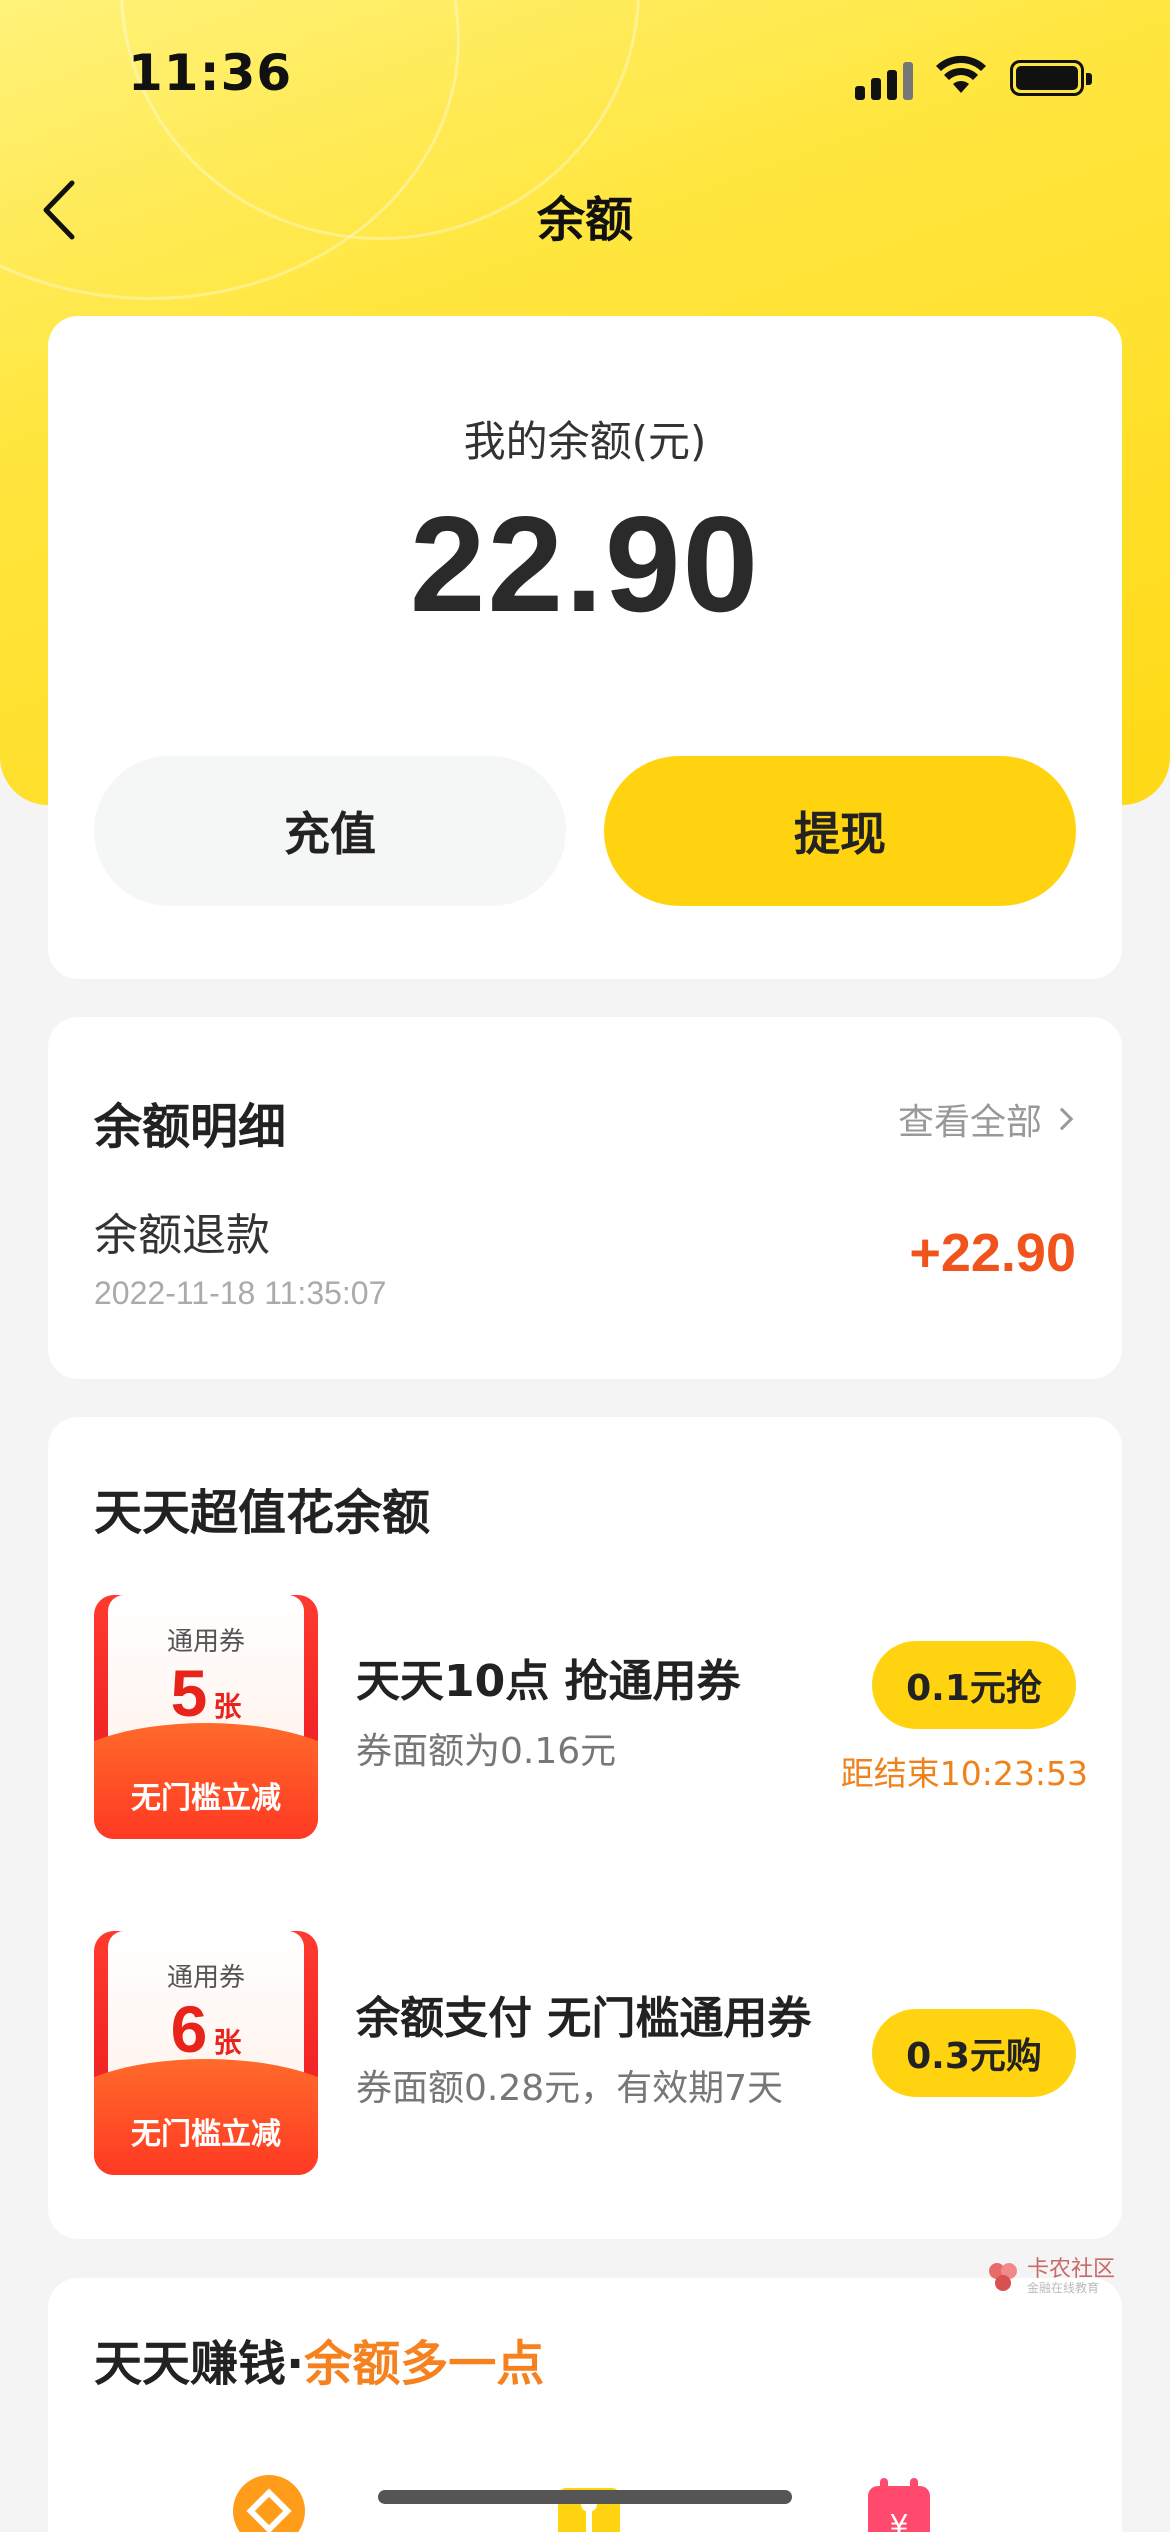 Image resolution: width=1170 pixels, height=2532 pixels. I want to click on transaction-name: 余额退款, so click(182, 1235).